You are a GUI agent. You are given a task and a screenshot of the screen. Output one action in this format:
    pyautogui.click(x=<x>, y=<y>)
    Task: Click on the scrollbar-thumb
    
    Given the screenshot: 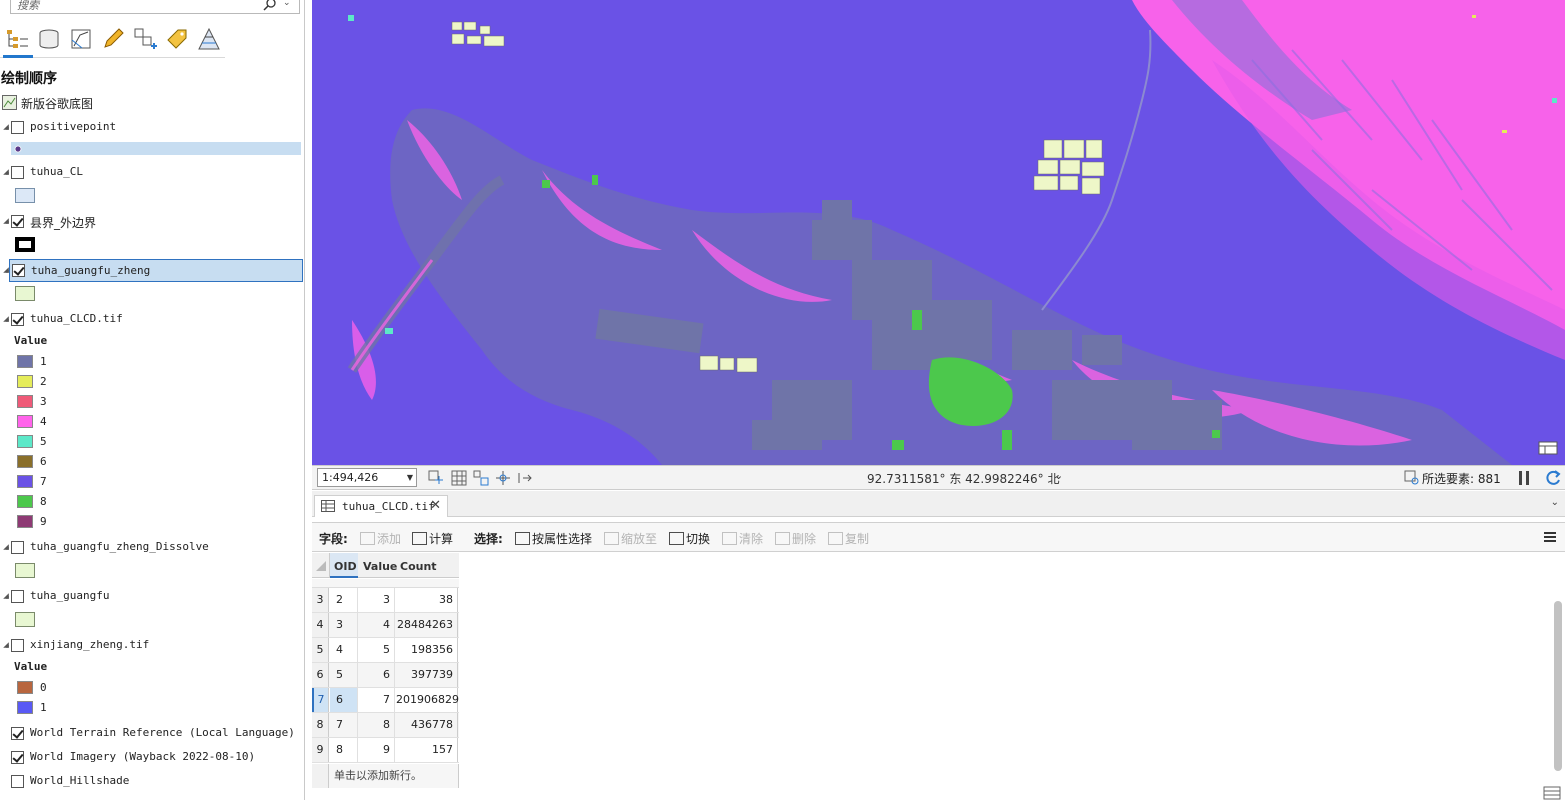 What is the action you would take?
    pyautogui.click(x=1558, y=686)
    